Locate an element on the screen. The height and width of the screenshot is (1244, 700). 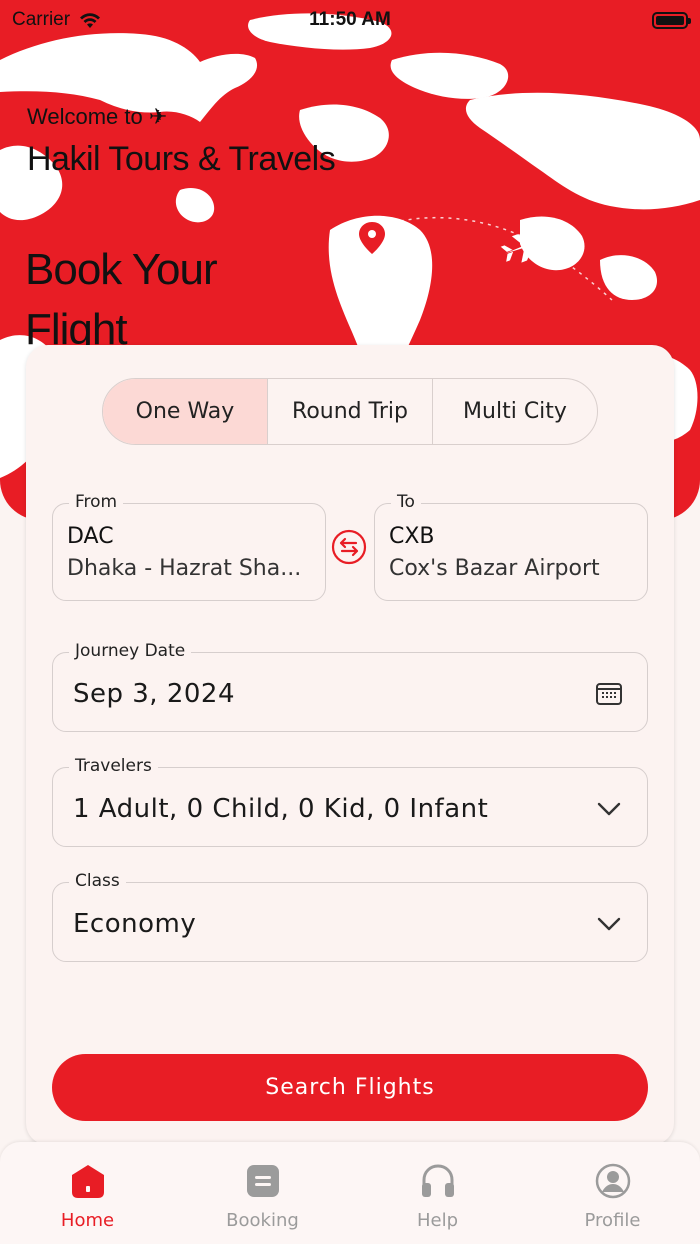
status-time: 11:50 AM is located at coordinates (350, 19).